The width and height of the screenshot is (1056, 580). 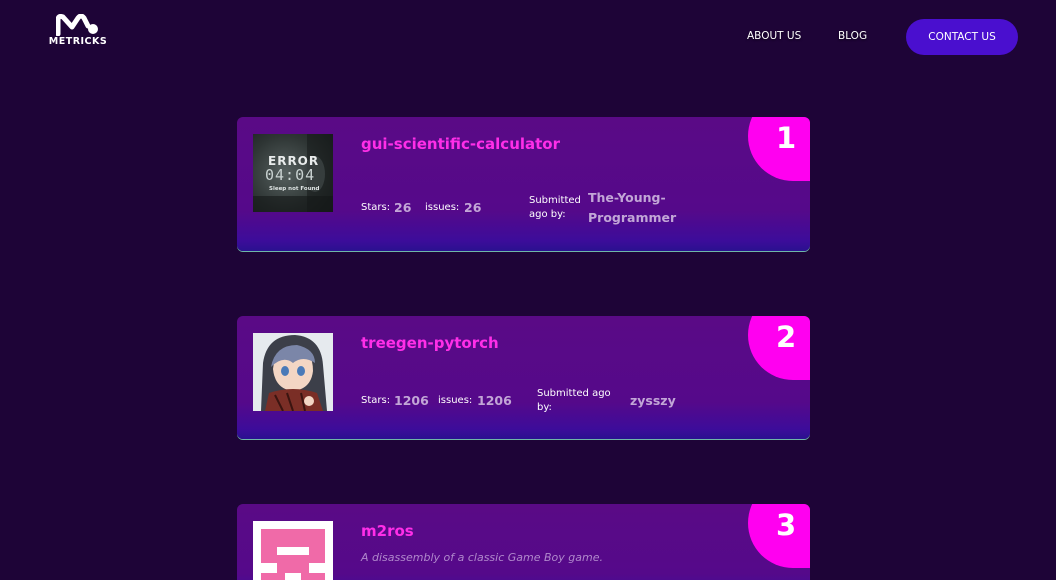 I want to click on nav-blog: BLOG, so click(x=852, y=36).